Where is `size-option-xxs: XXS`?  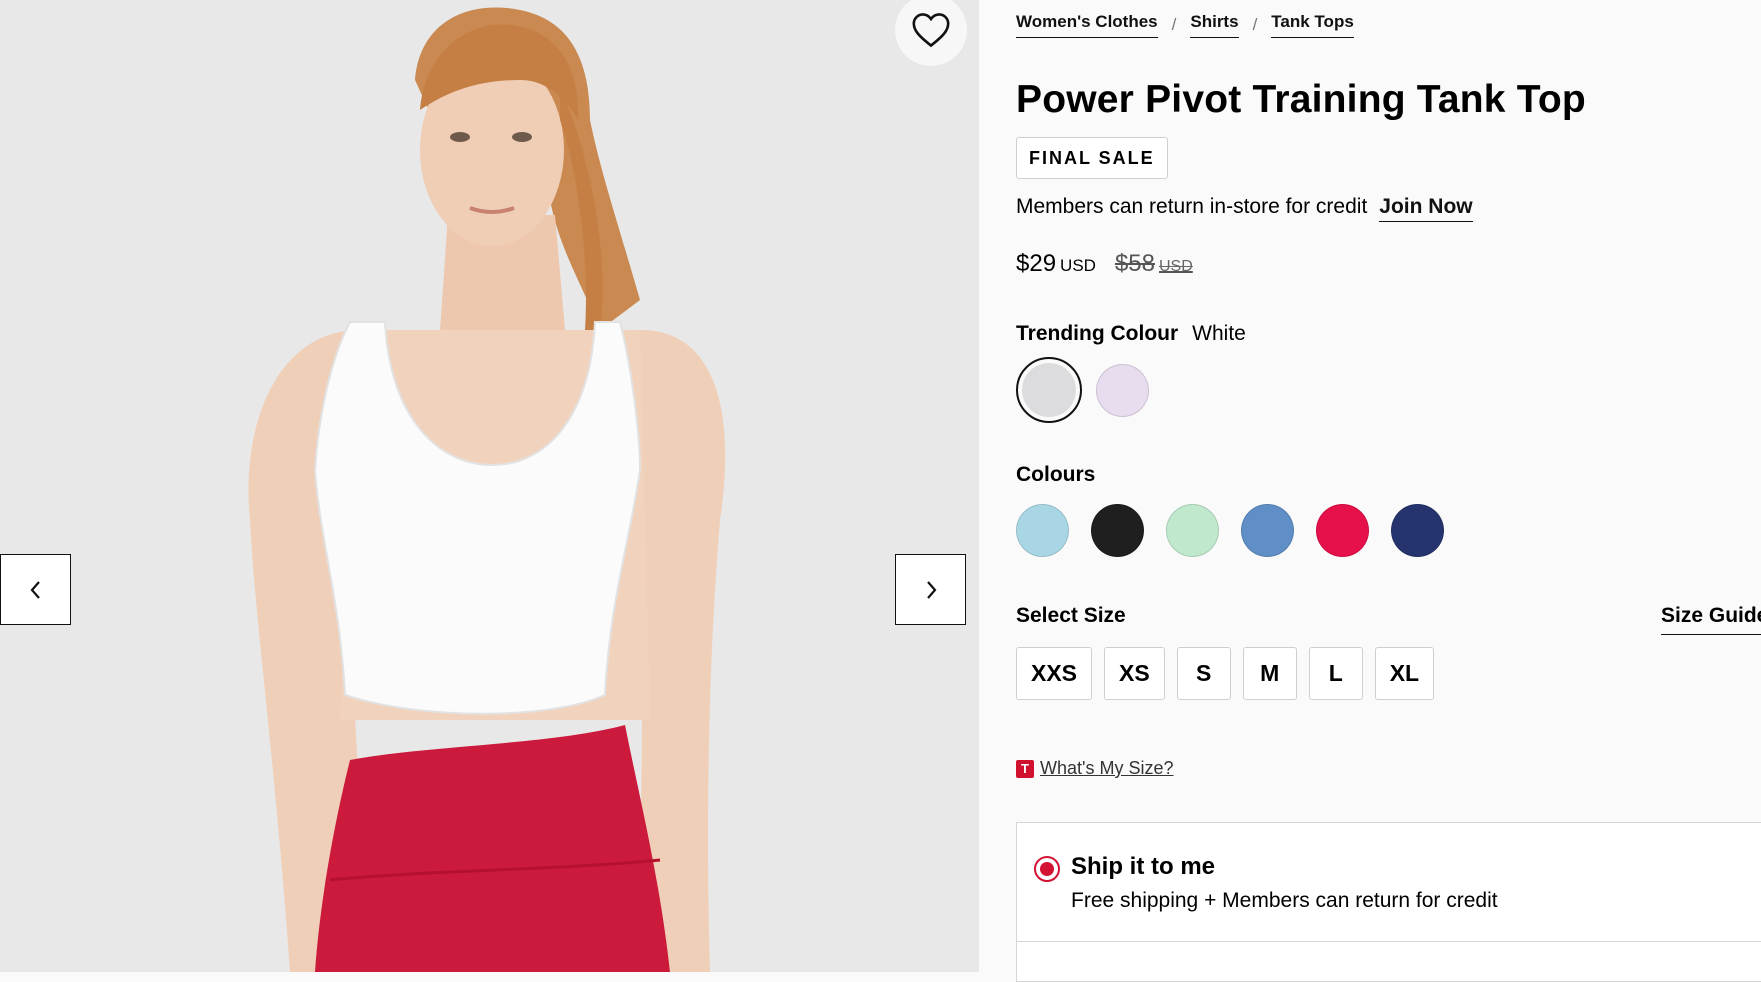 size-option-xxs: XXS is located at coordinates (1054, 673).